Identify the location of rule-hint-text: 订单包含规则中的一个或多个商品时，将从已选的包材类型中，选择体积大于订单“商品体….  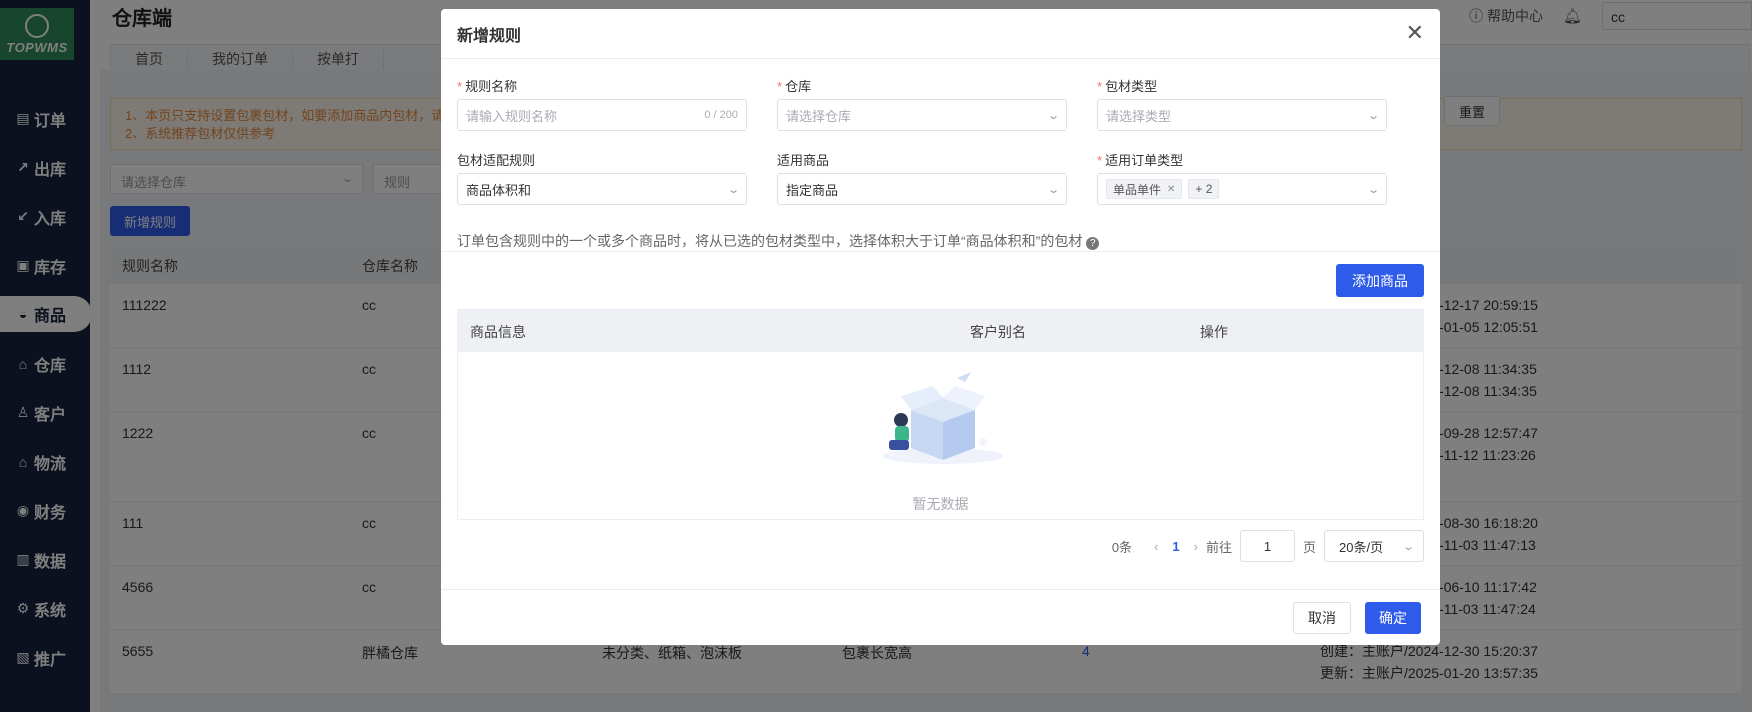
(770, 241).